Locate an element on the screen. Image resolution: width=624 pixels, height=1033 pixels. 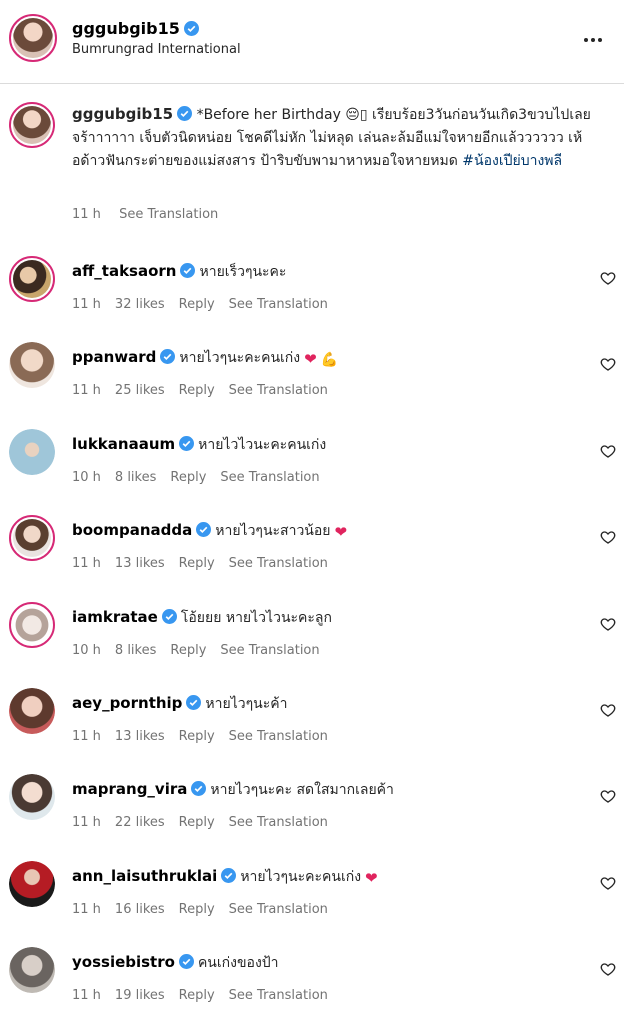
comment-username: ppanward is located at coordinates (114, 357).